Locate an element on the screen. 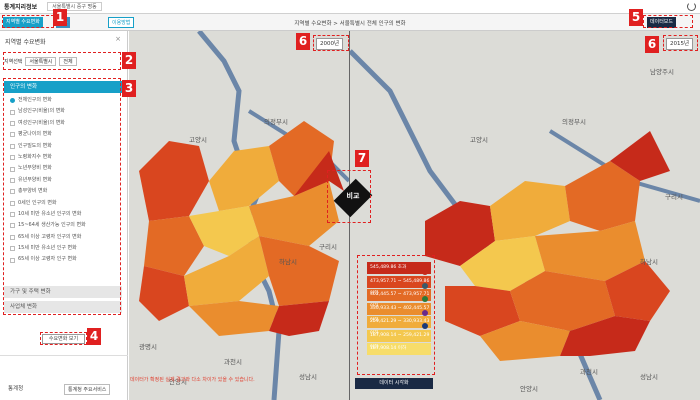 This screenshot has width=700, height=400. indicator-item: 65세 이상 고령자 인구의 변화 is located at coordinates (63, 237).